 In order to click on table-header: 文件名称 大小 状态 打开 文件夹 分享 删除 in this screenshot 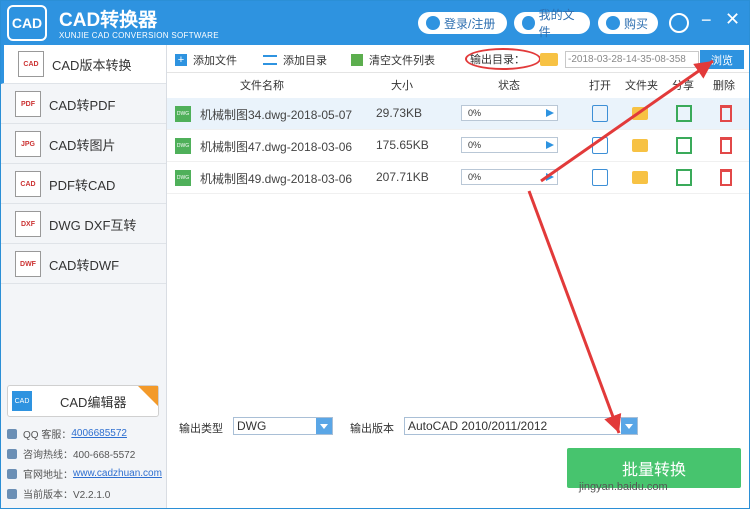, I will do `click(458, 84)`.